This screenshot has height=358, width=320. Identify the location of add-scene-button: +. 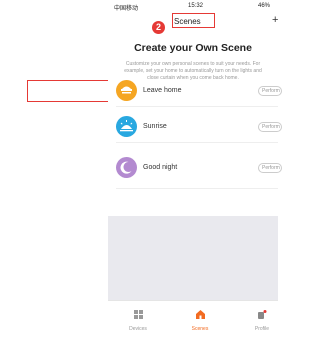
(275, 20).